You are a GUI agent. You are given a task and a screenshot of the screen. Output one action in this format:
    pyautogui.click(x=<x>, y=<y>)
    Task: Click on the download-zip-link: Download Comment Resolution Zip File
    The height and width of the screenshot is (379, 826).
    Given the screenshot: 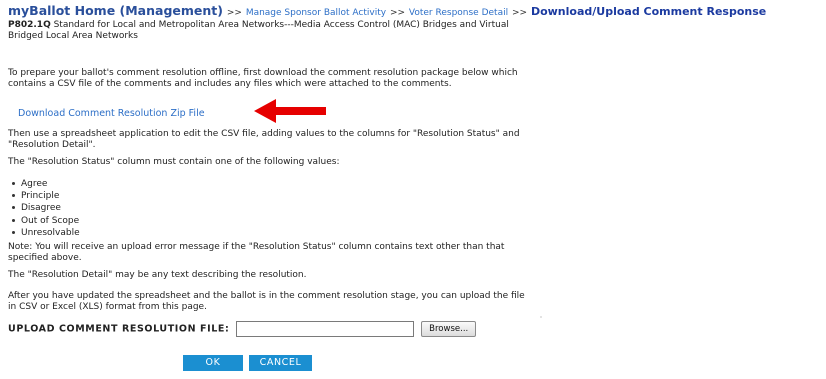 What is the action you would take?
    pyautogui.click(x=111, y=113)
    